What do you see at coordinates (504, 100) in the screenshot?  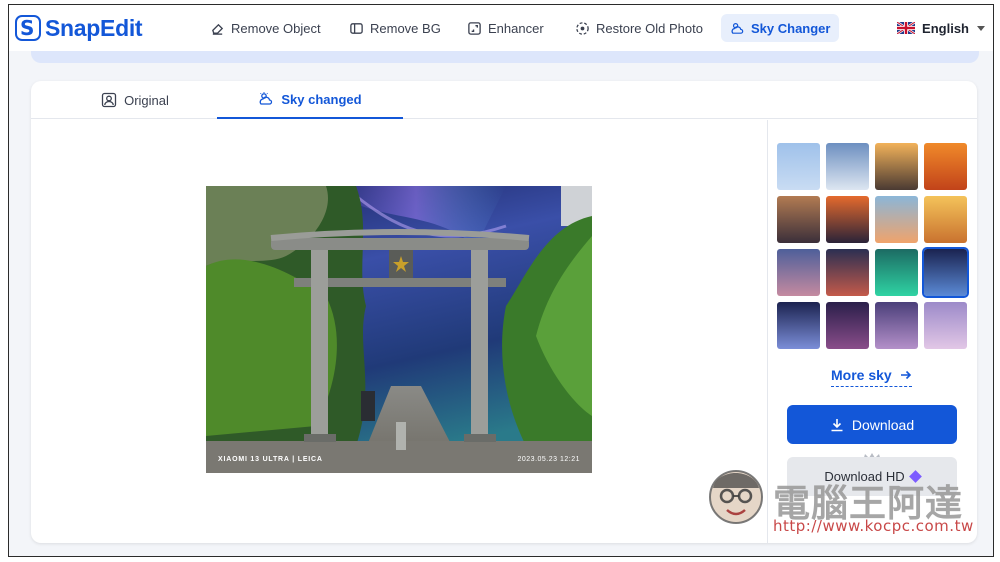 I see `view-tabs: Original Sky changed` at bounding box center [504, 100].